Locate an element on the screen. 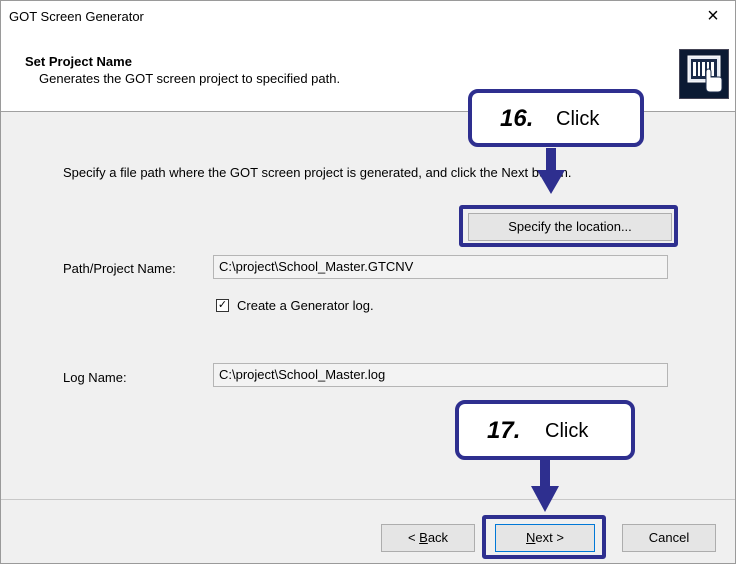  window-title: GOT Screen Generator is located at coordinates (76, 16).